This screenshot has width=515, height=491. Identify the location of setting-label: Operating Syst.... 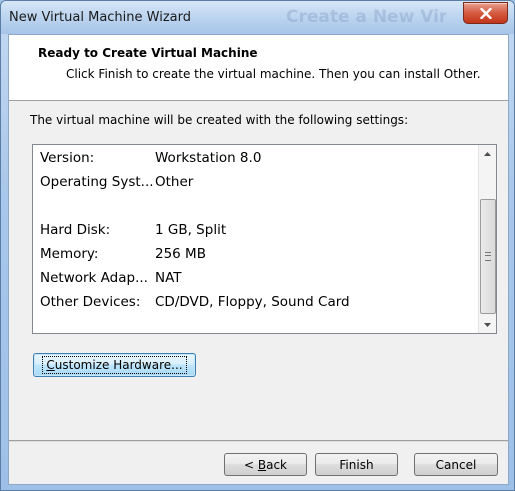
(97, 182).